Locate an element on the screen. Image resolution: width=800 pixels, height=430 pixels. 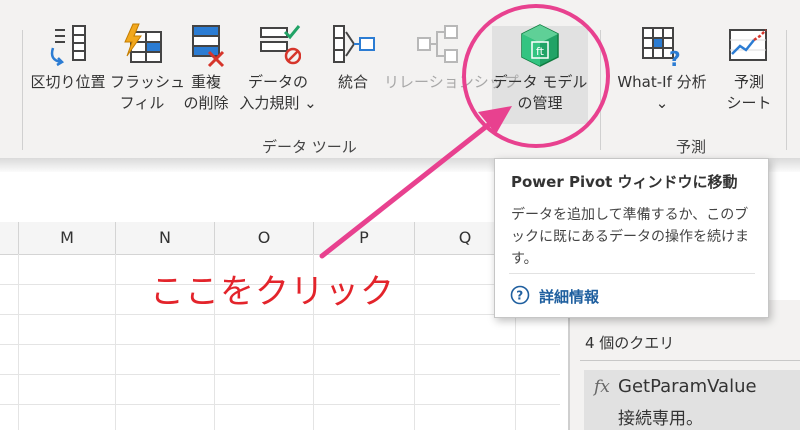
query-count: 4 個のクエリ is located at coordinates (630, 343).